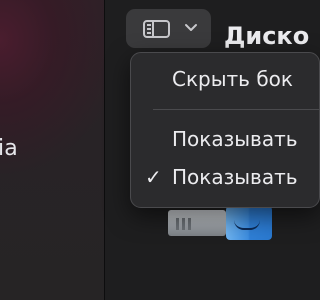  I want to click on menu-item-show-option-2: ✓ Показывать, so click(225, 178).